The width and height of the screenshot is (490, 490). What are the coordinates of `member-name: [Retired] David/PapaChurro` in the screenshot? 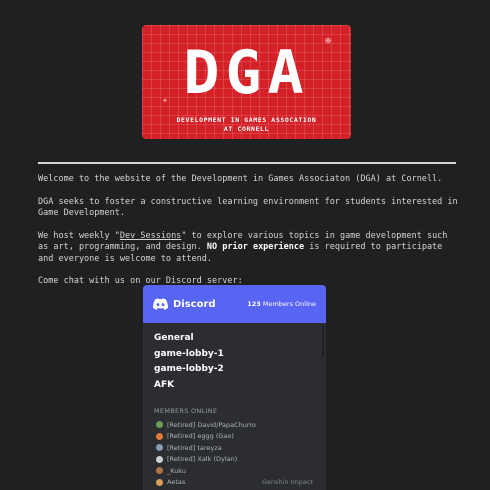 It's located at (211, 424).